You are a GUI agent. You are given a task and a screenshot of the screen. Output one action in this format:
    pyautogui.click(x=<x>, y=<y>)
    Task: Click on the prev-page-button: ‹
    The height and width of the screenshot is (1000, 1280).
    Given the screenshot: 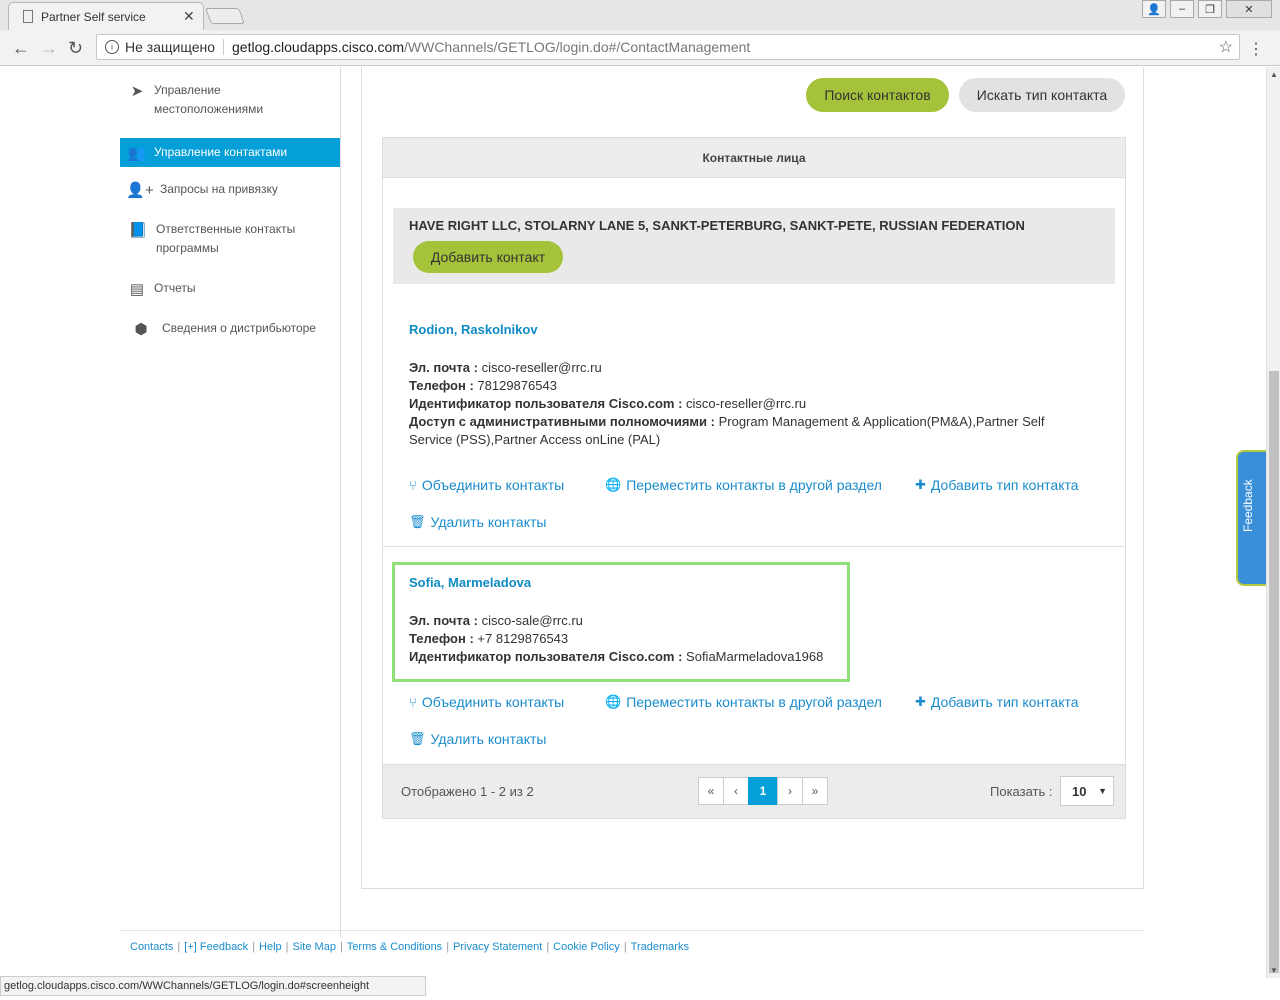 What is the action you would take?
    pyautogui.click(x=736, y=791)
    